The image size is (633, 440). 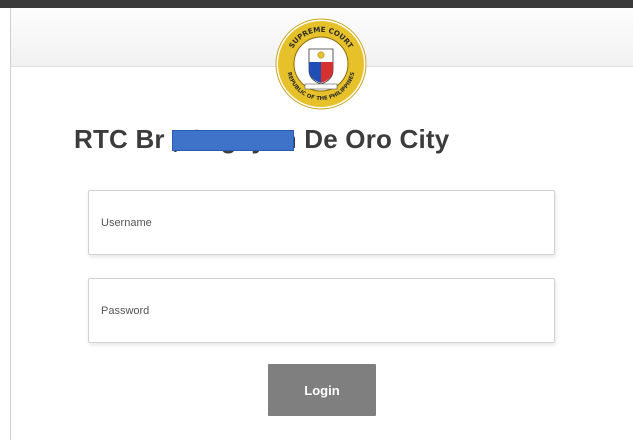 What do you see at coordinates (316, 4) in the screenshot?
I see `window-top-border` at bounding box center [316, 4].